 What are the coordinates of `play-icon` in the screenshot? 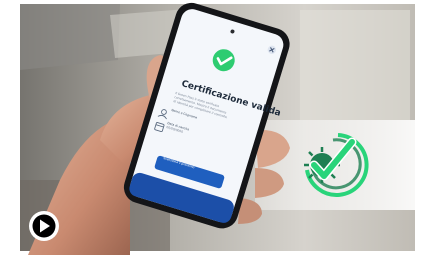 It's located at (44, 226).